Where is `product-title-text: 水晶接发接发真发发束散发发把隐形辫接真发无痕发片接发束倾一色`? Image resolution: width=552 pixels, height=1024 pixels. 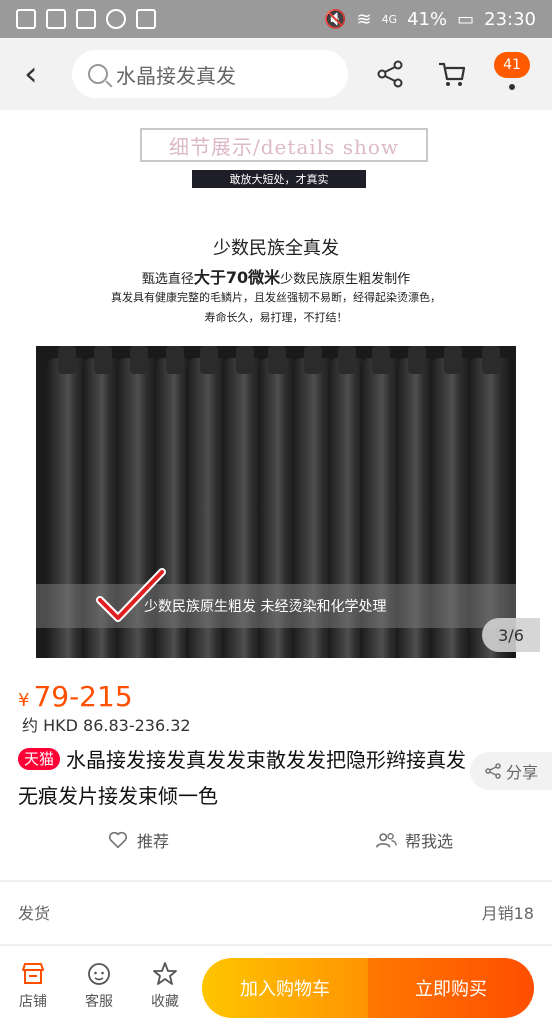 product-title-text: 水晶接发接发真发发束散发发把隐形辫接真发无痕发片接发束倾一色 is located at coordinates (242, 778).